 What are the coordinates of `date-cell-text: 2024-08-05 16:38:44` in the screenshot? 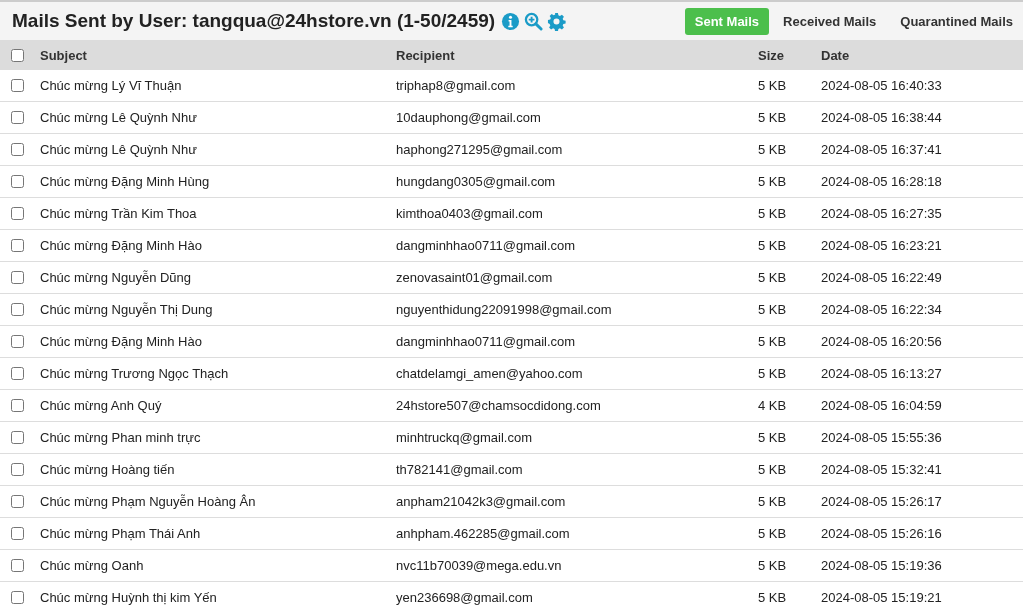 It's located at (881, 117).